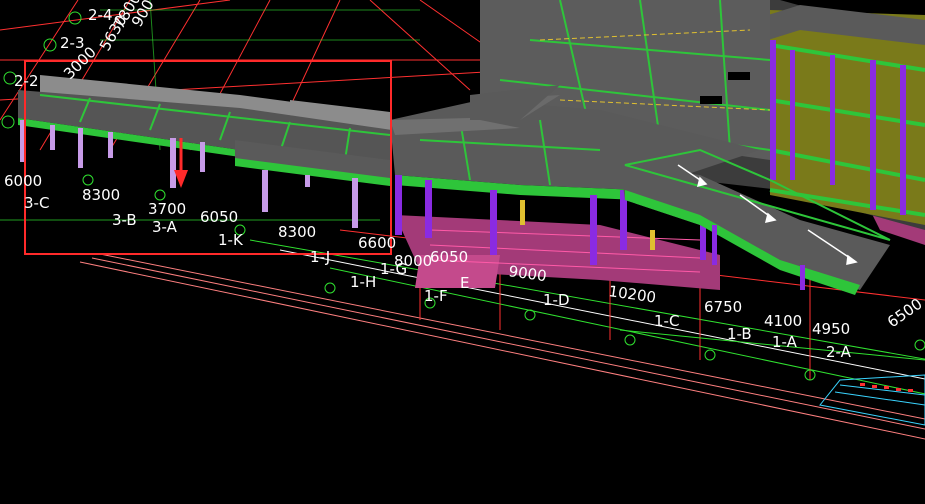 The height and width of the screenshot is (504, 925). Describe the element at coordinates (632, 294) in the screenshot. I see `dim-label: 10200` at that location.